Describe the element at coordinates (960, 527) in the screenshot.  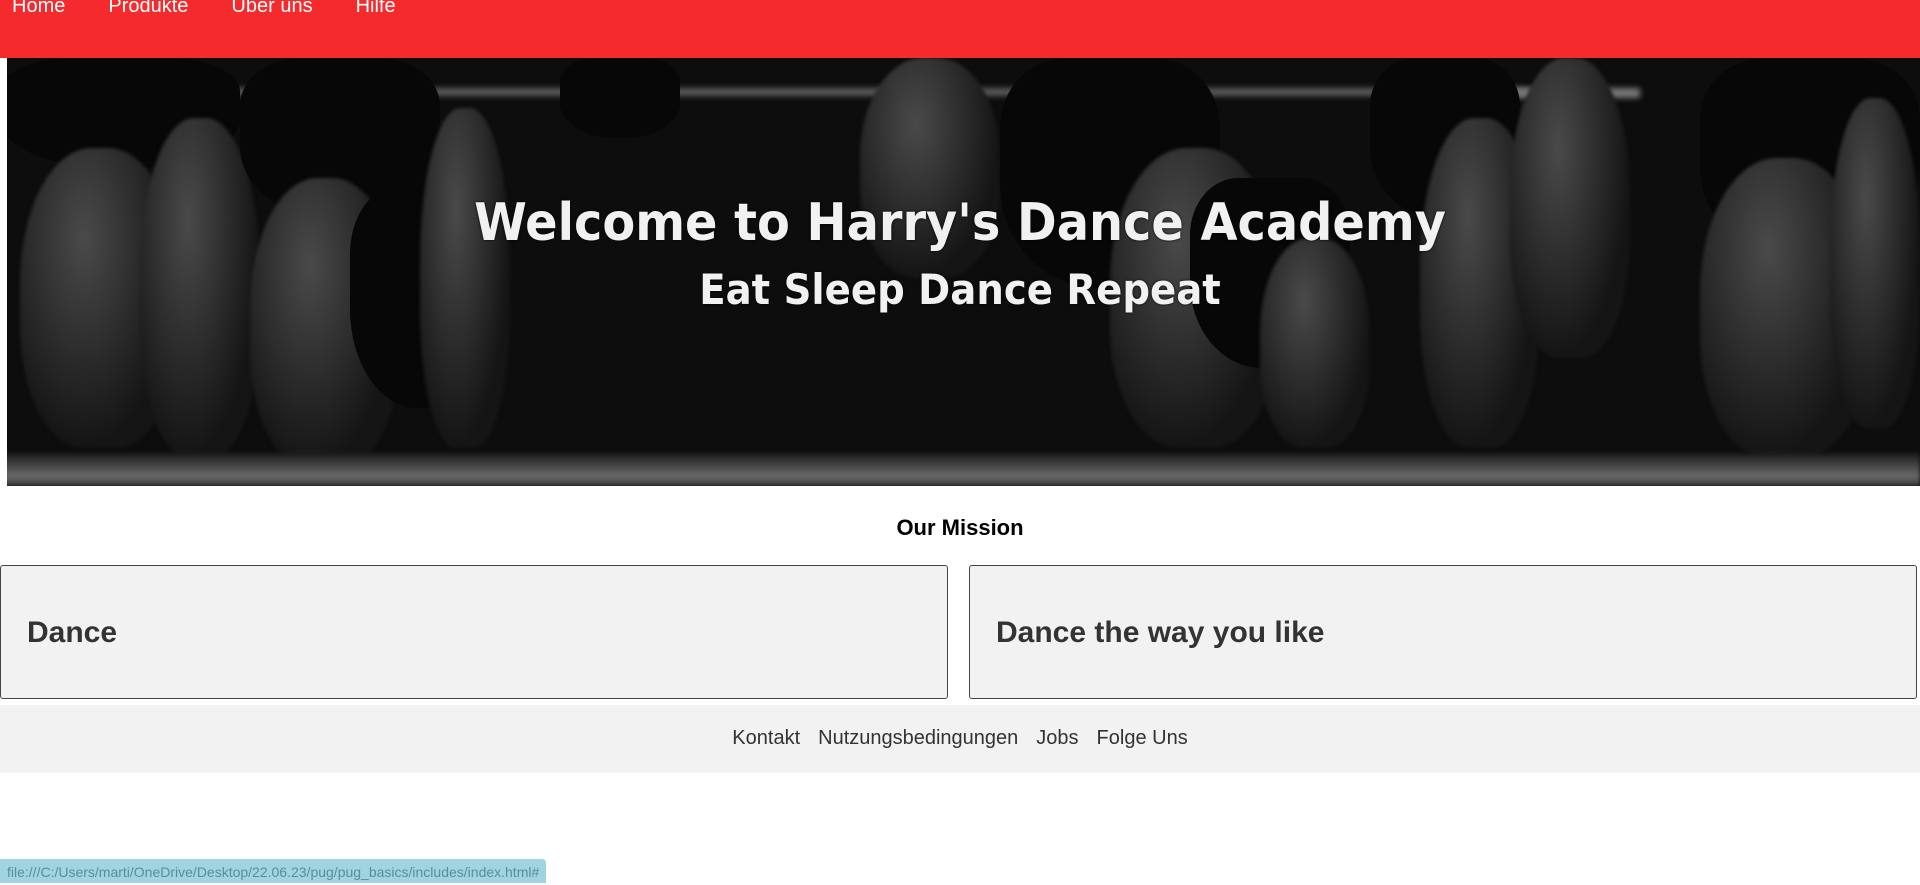
I see `mission-heading: Our Mission` at that location.